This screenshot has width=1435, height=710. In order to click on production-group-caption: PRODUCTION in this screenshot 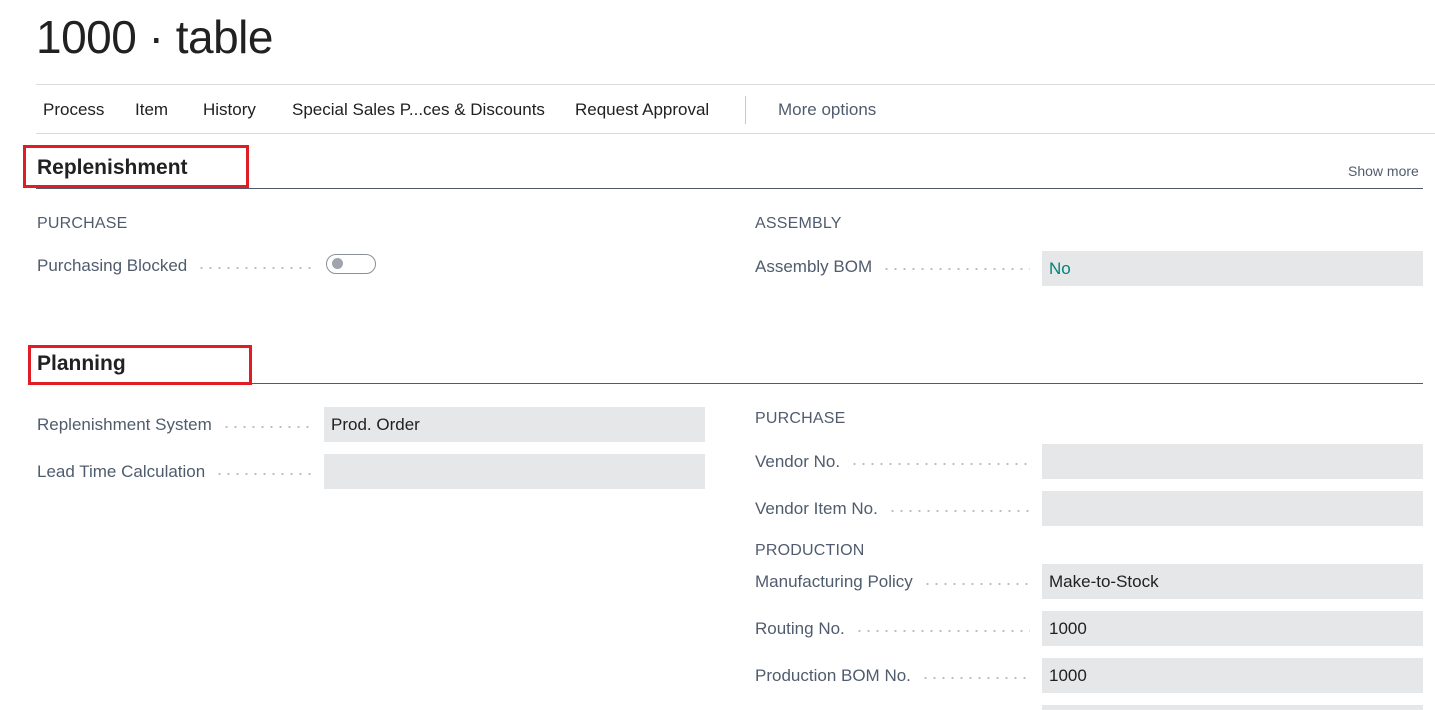, I will do `click(810, 550)`.